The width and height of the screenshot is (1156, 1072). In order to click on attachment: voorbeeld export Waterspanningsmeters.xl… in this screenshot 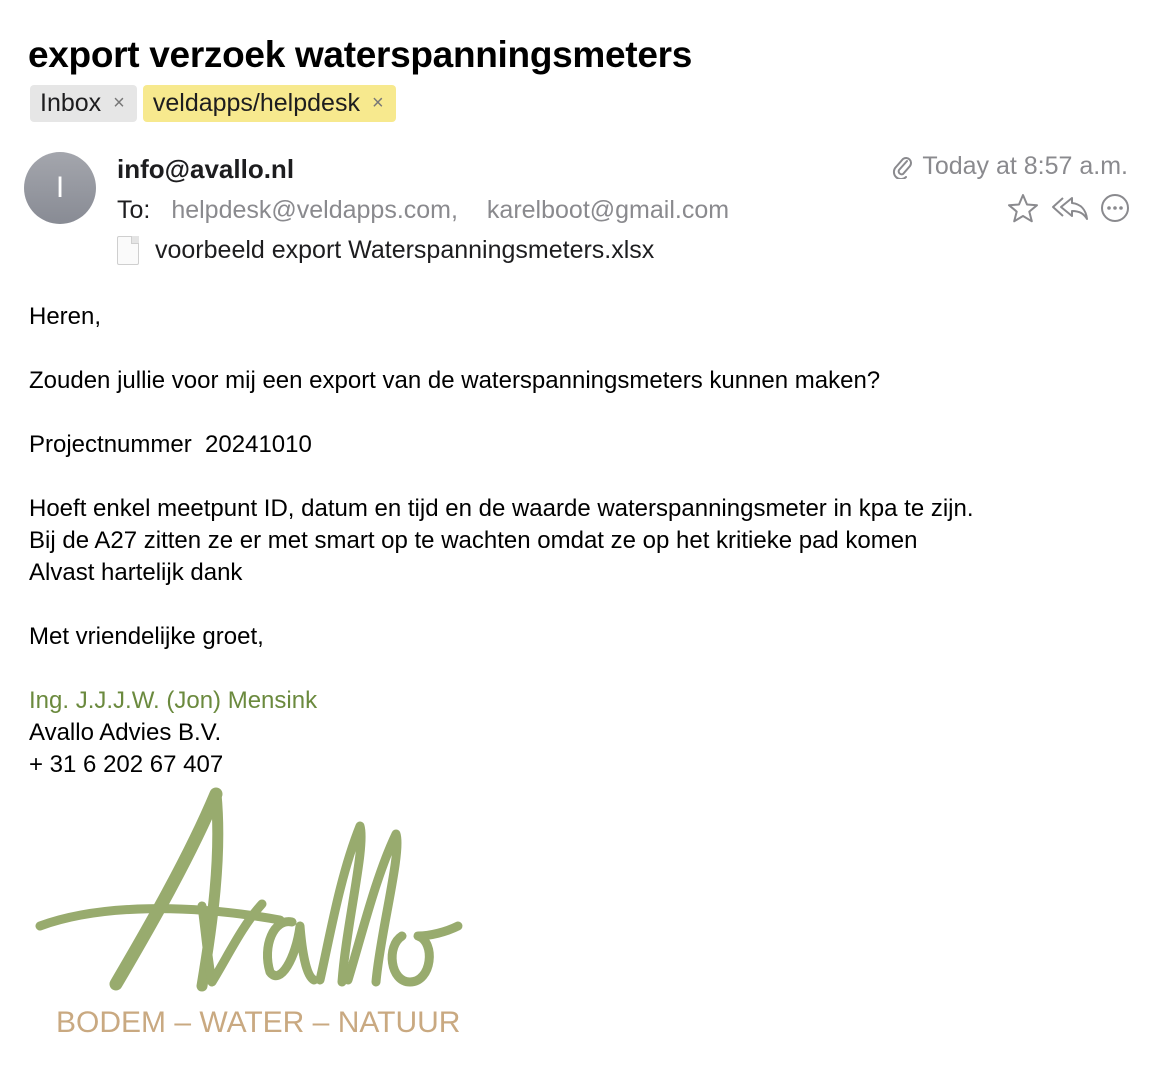, I will do `click(385, 250)`.